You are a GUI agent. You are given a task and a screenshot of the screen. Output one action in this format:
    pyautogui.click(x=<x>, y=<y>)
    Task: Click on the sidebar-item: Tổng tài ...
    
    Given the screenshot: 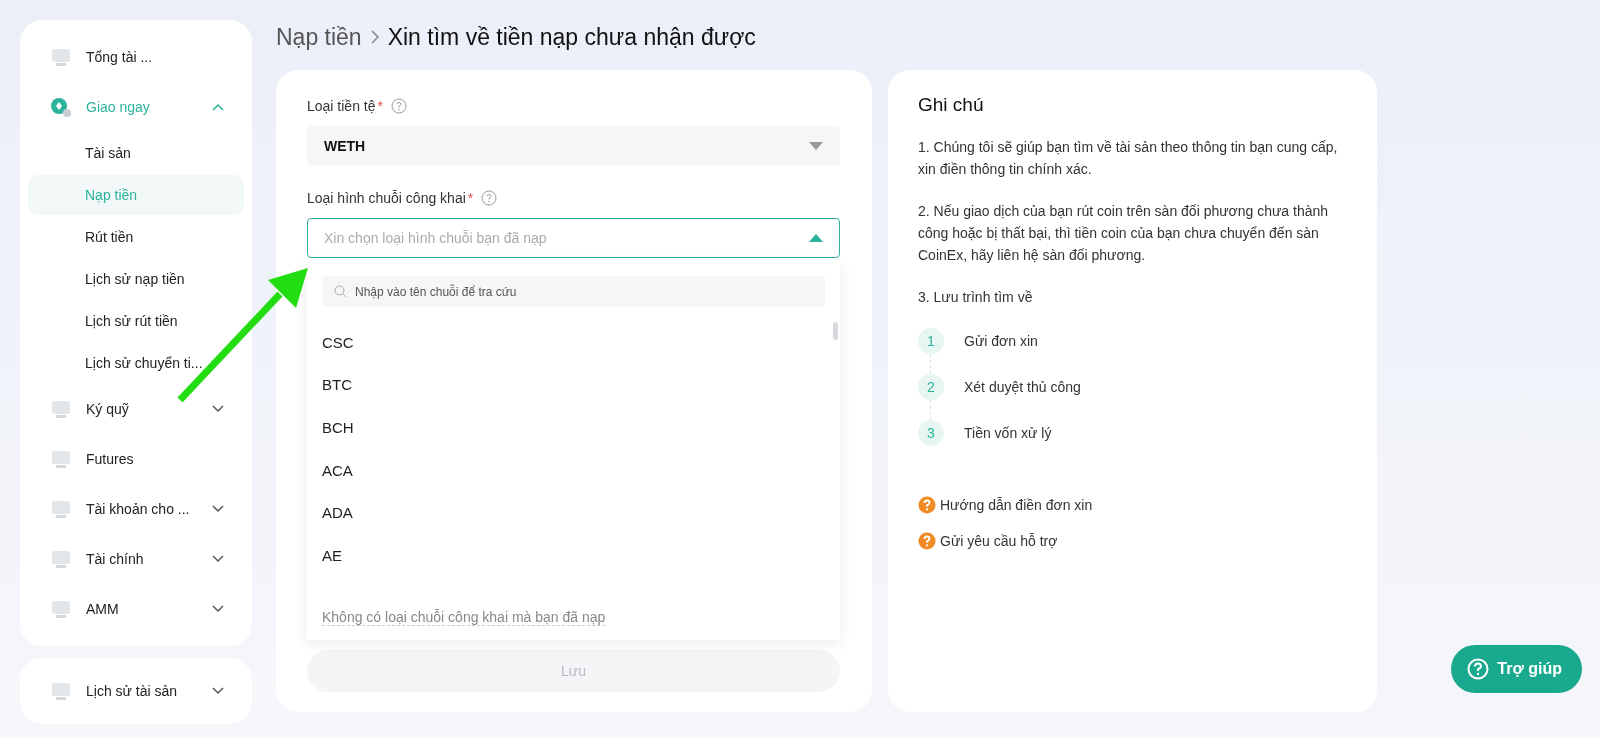 What is the action you would take?
    pyautogui.click(x=136, y=57)
    